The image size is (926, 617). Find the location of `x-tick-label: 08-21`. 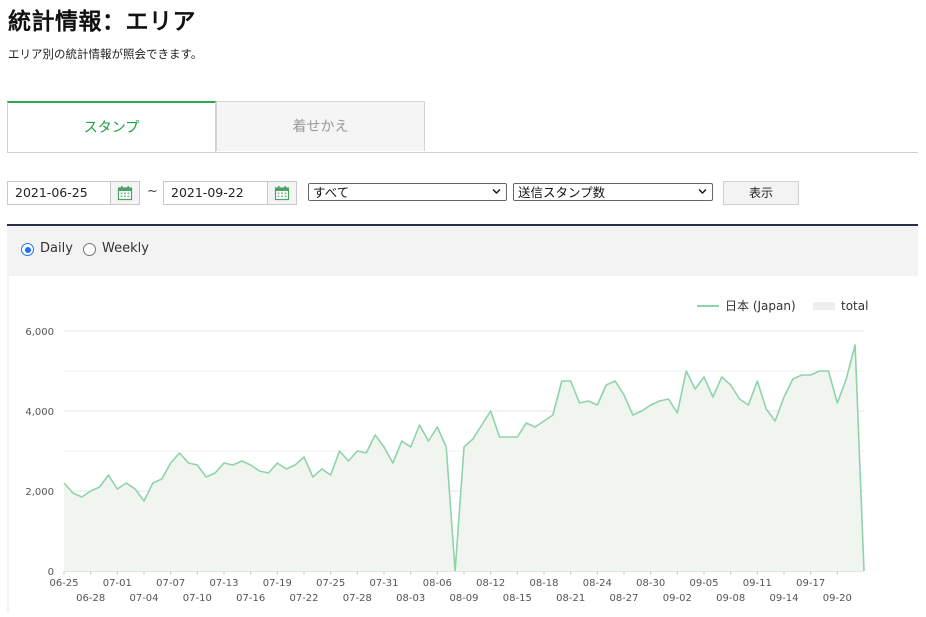

x-tick-label: 08-21 is located at coordinates (570, 598).